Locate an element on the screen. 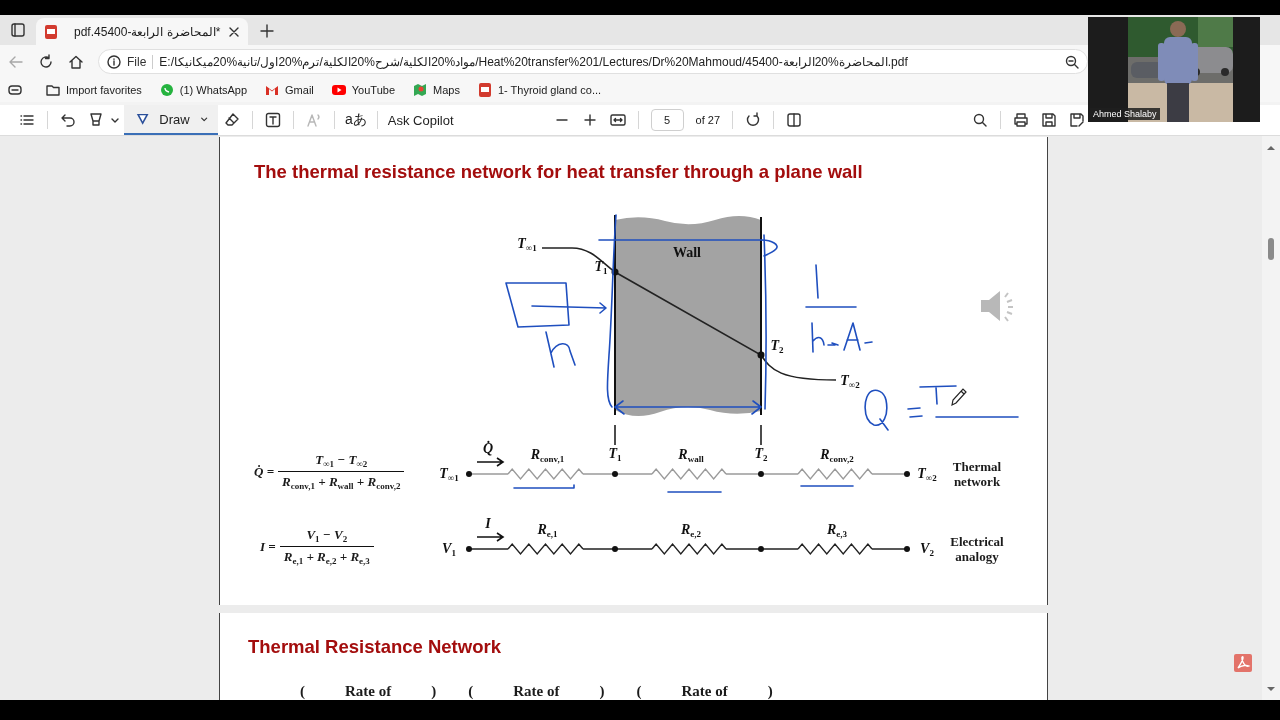  url-scheme-label: File is located at coordinates (140, 61).